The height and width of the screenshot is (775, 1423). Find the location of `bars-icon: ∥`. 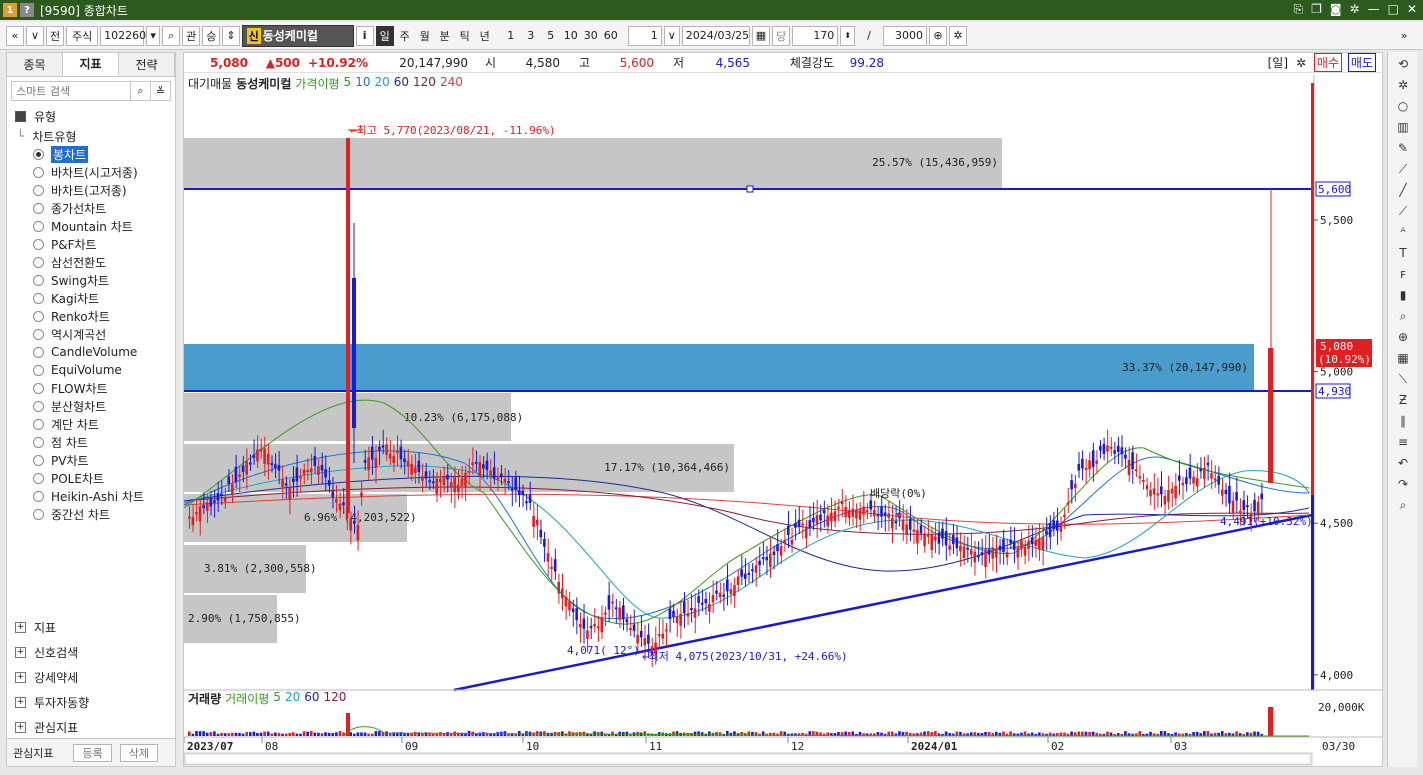

bars-icon: ∥ is located at coordinates (1403, 421).